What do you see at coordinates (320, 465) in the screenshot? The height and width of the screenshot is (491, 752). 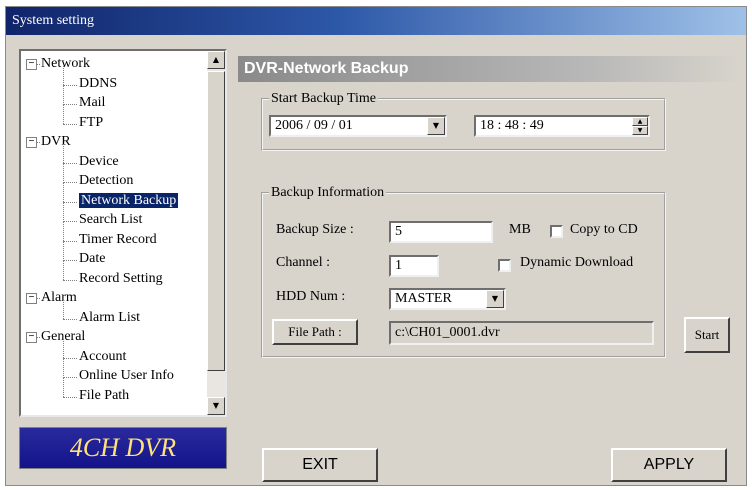 I see `exit-button: EXIT` at bounding box center [320, 465].